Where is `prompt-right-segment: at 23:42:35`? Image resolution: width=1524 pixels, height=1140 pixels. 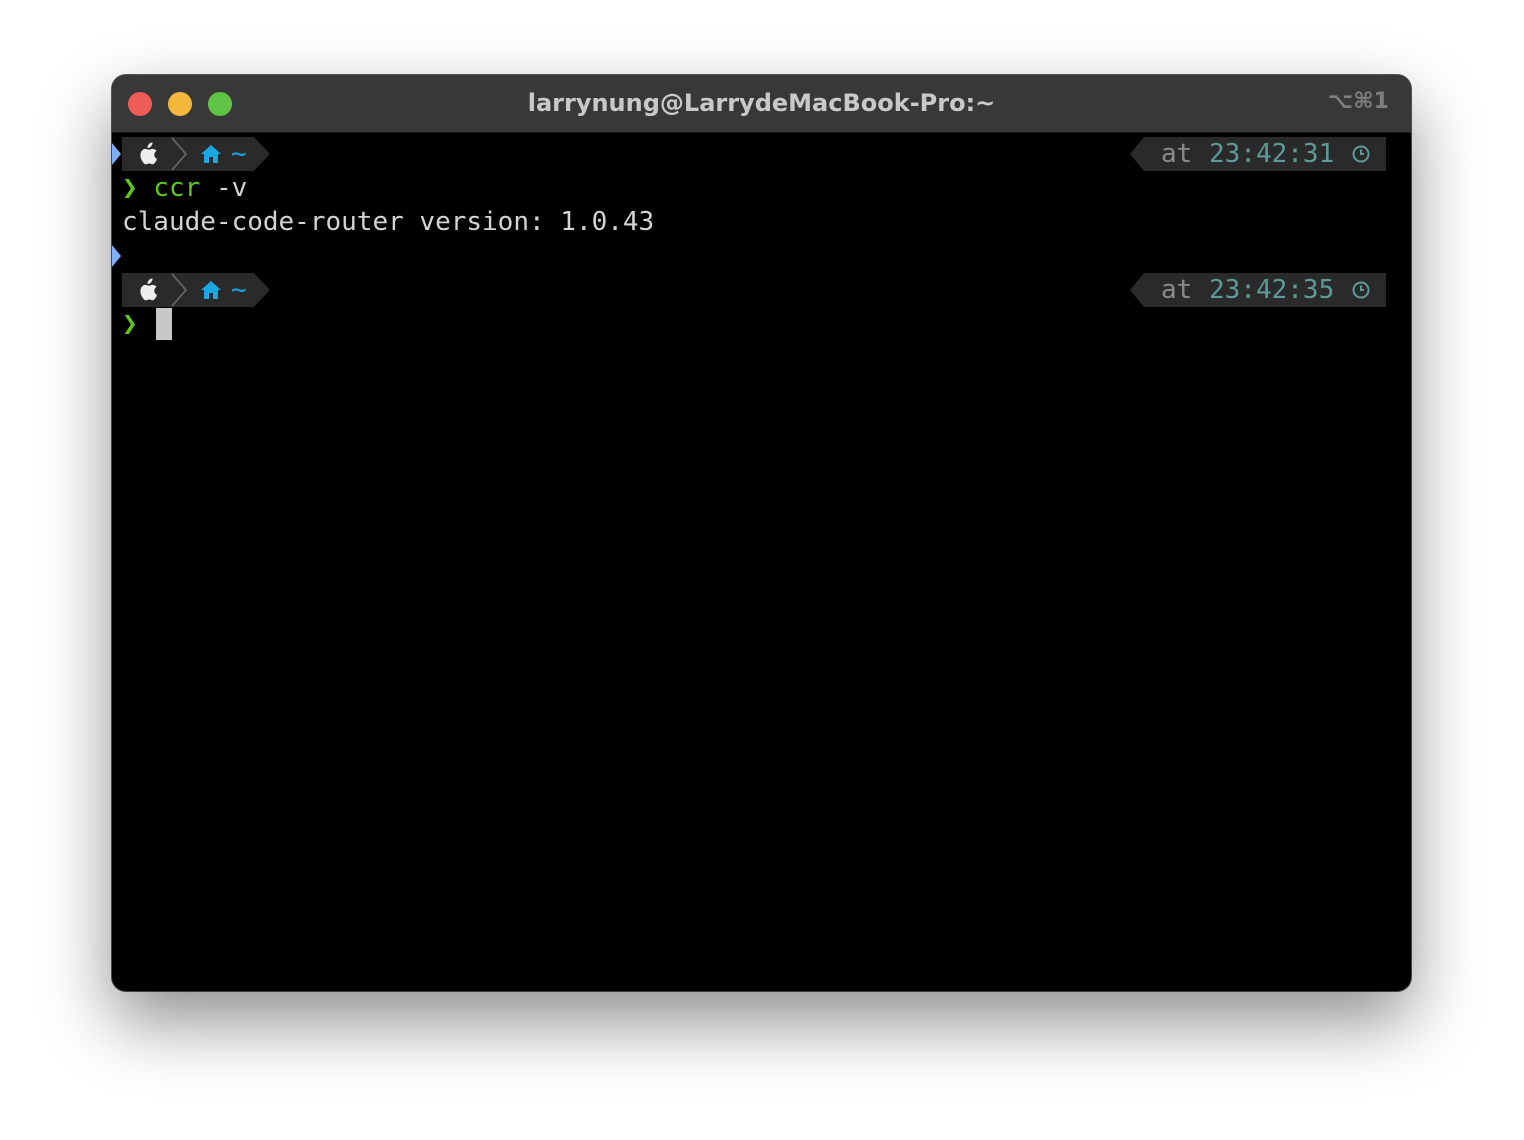
prompt-right-segment: at 23:42:35 is located at coordinates (1258, 290).